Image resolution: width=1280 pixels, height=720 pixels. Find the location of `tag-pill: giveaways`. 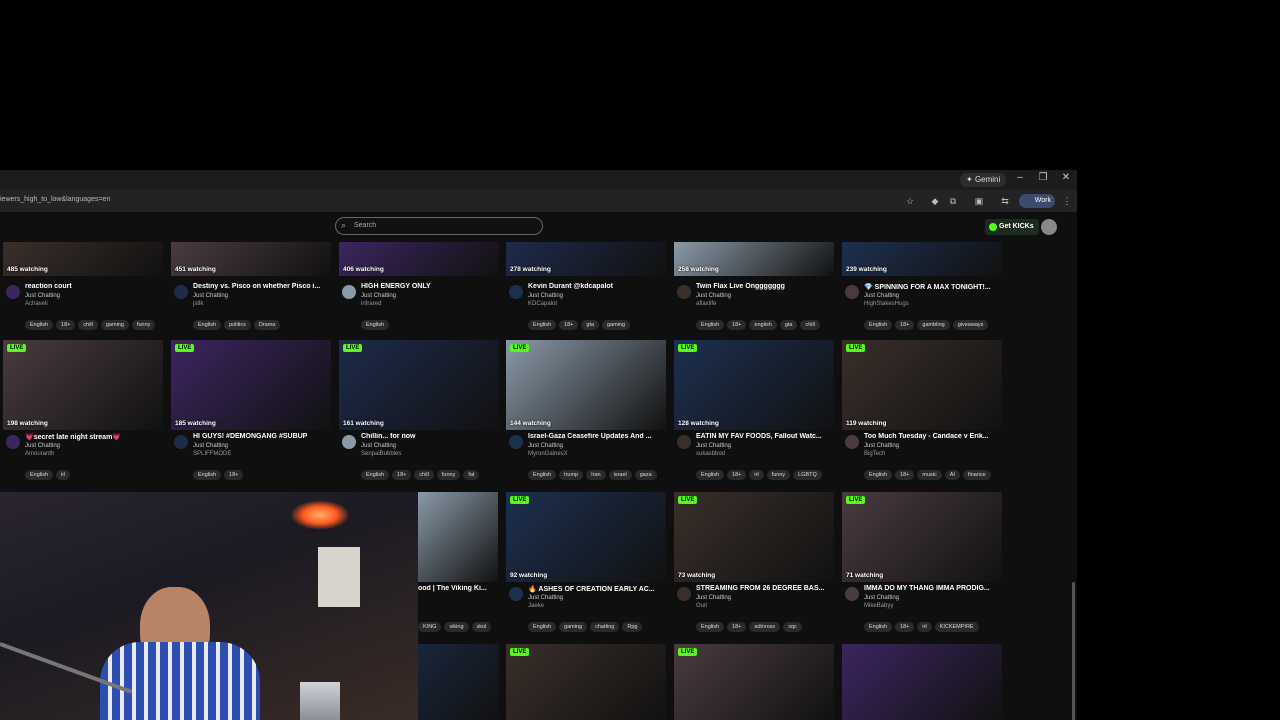

tag-pill: giveaways is located at coordinates (970, 325).